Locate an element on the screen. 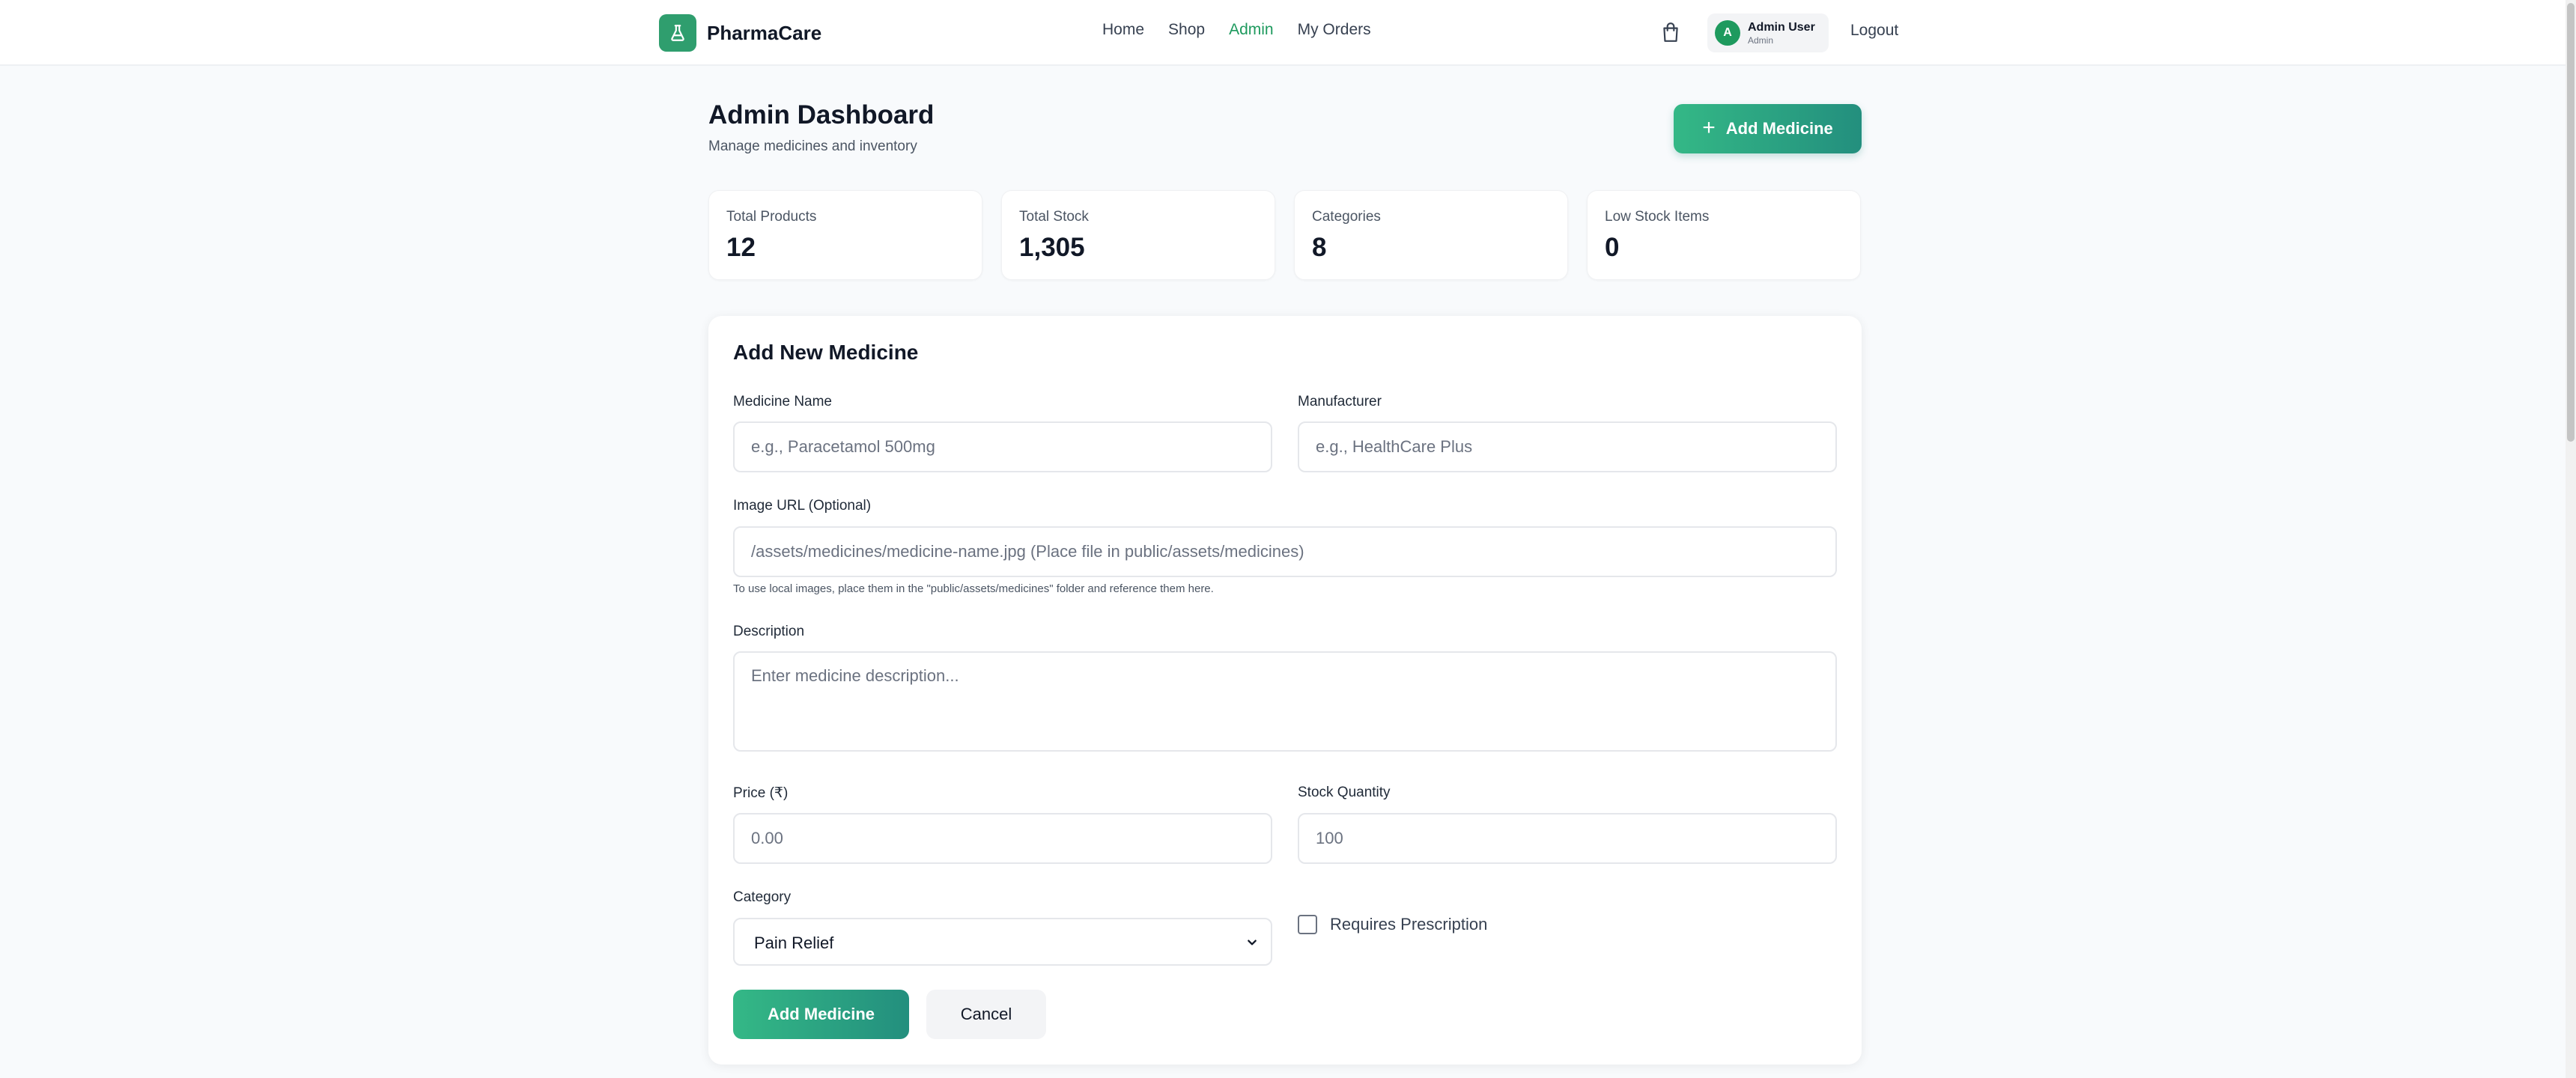  form-title: Add New Medicine is located at coordinates (826, 352).